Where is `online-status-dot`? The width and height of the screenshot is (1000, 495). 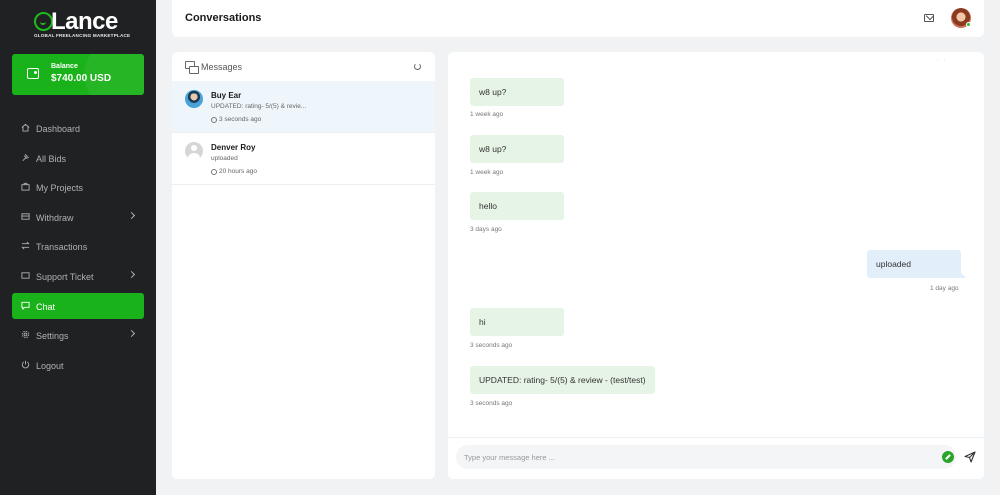 online-status-dot is located at coordinates (968, 24).